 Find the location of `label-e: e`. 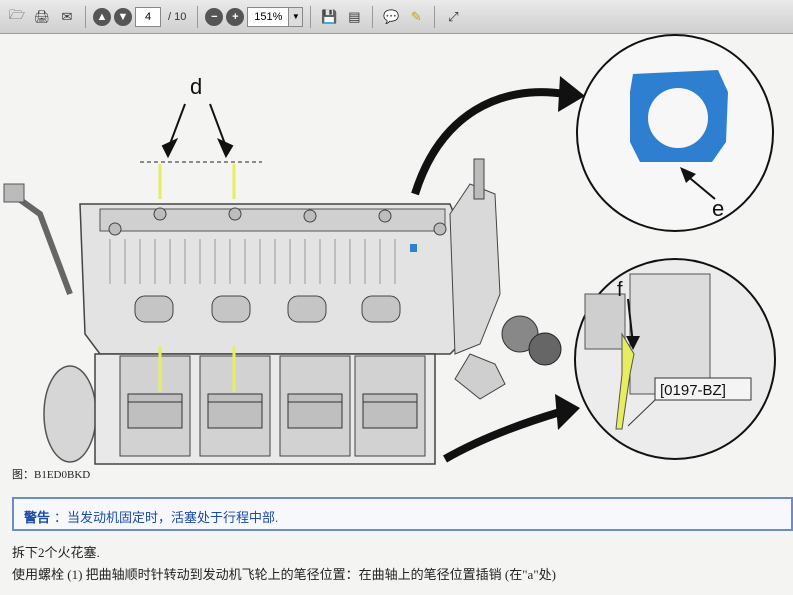

label-e: e is located at coordinates (718, 208).